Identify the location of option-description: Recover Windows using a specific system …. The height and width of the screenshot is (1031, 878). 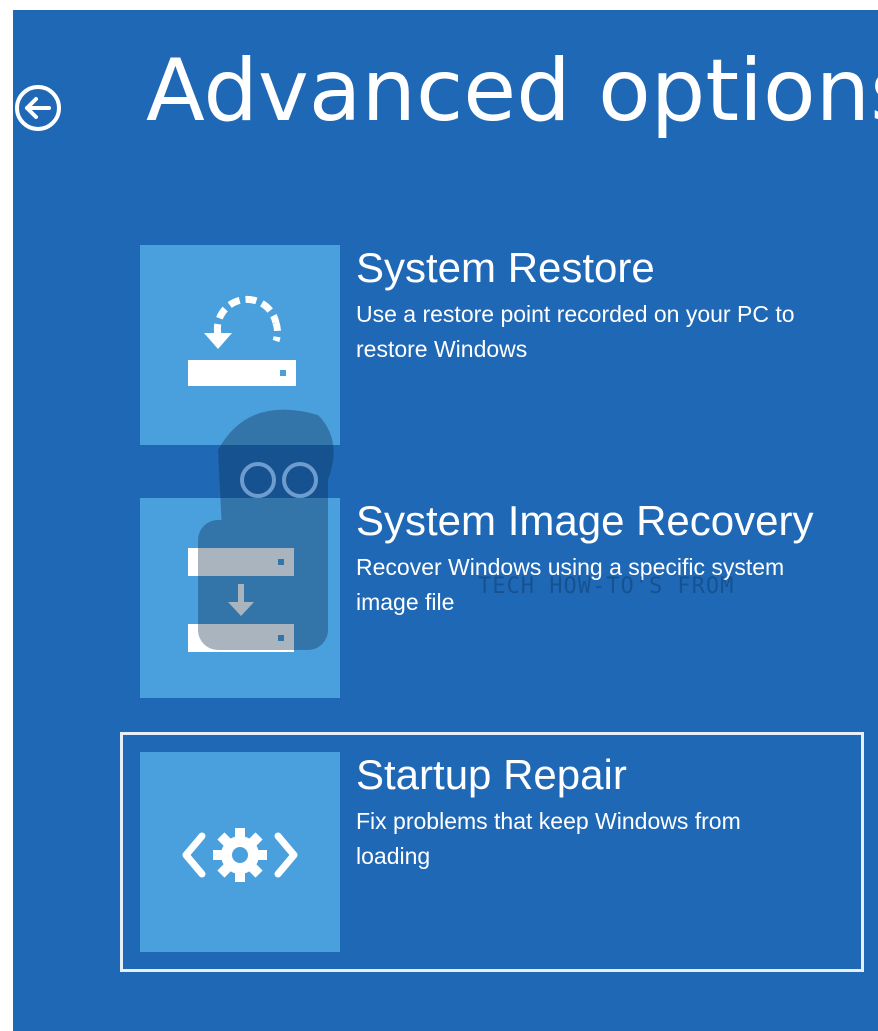
(570, 584).